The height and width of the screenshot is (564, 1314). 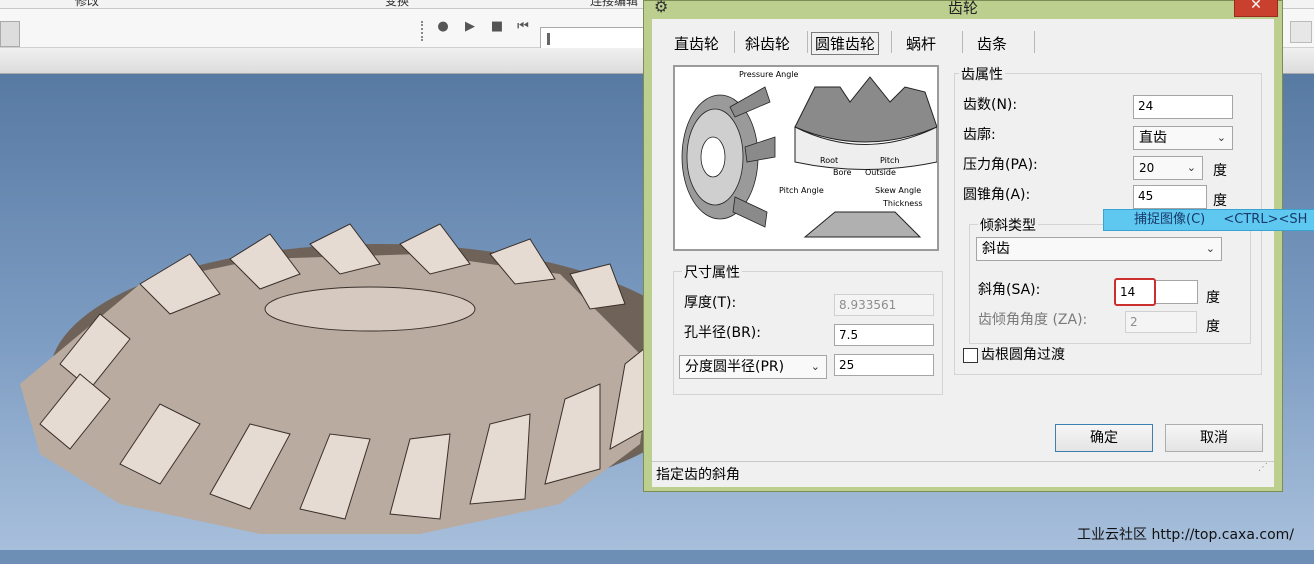 I want to click on pitch-radius-select-value: 分度圆半径(PR), so click(x=735, y=367).